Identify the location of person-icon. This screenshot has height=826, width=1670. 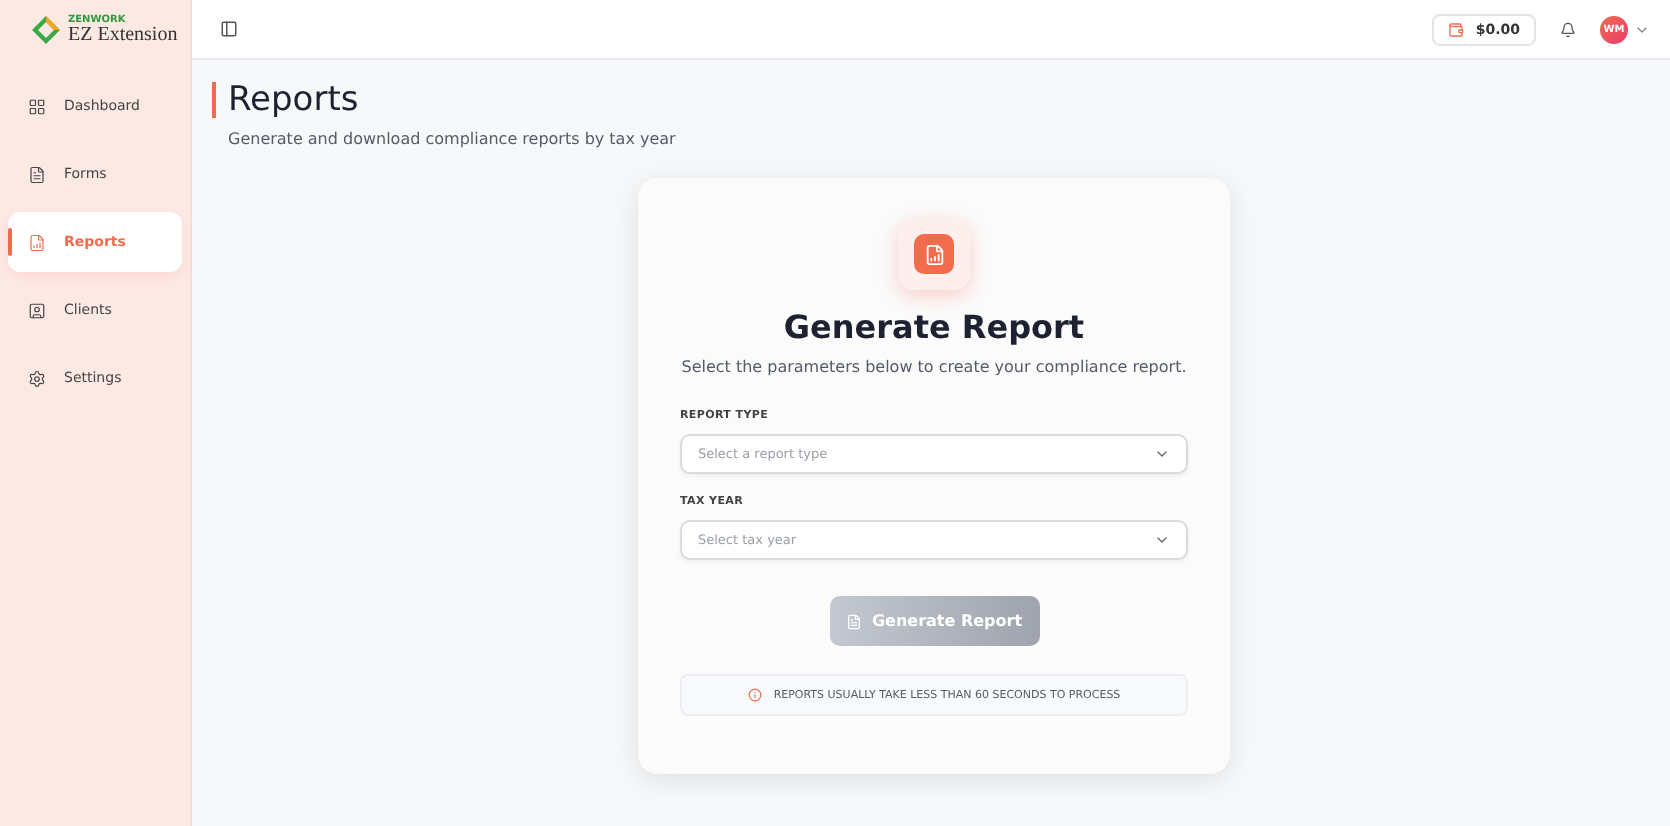
(37, 310).